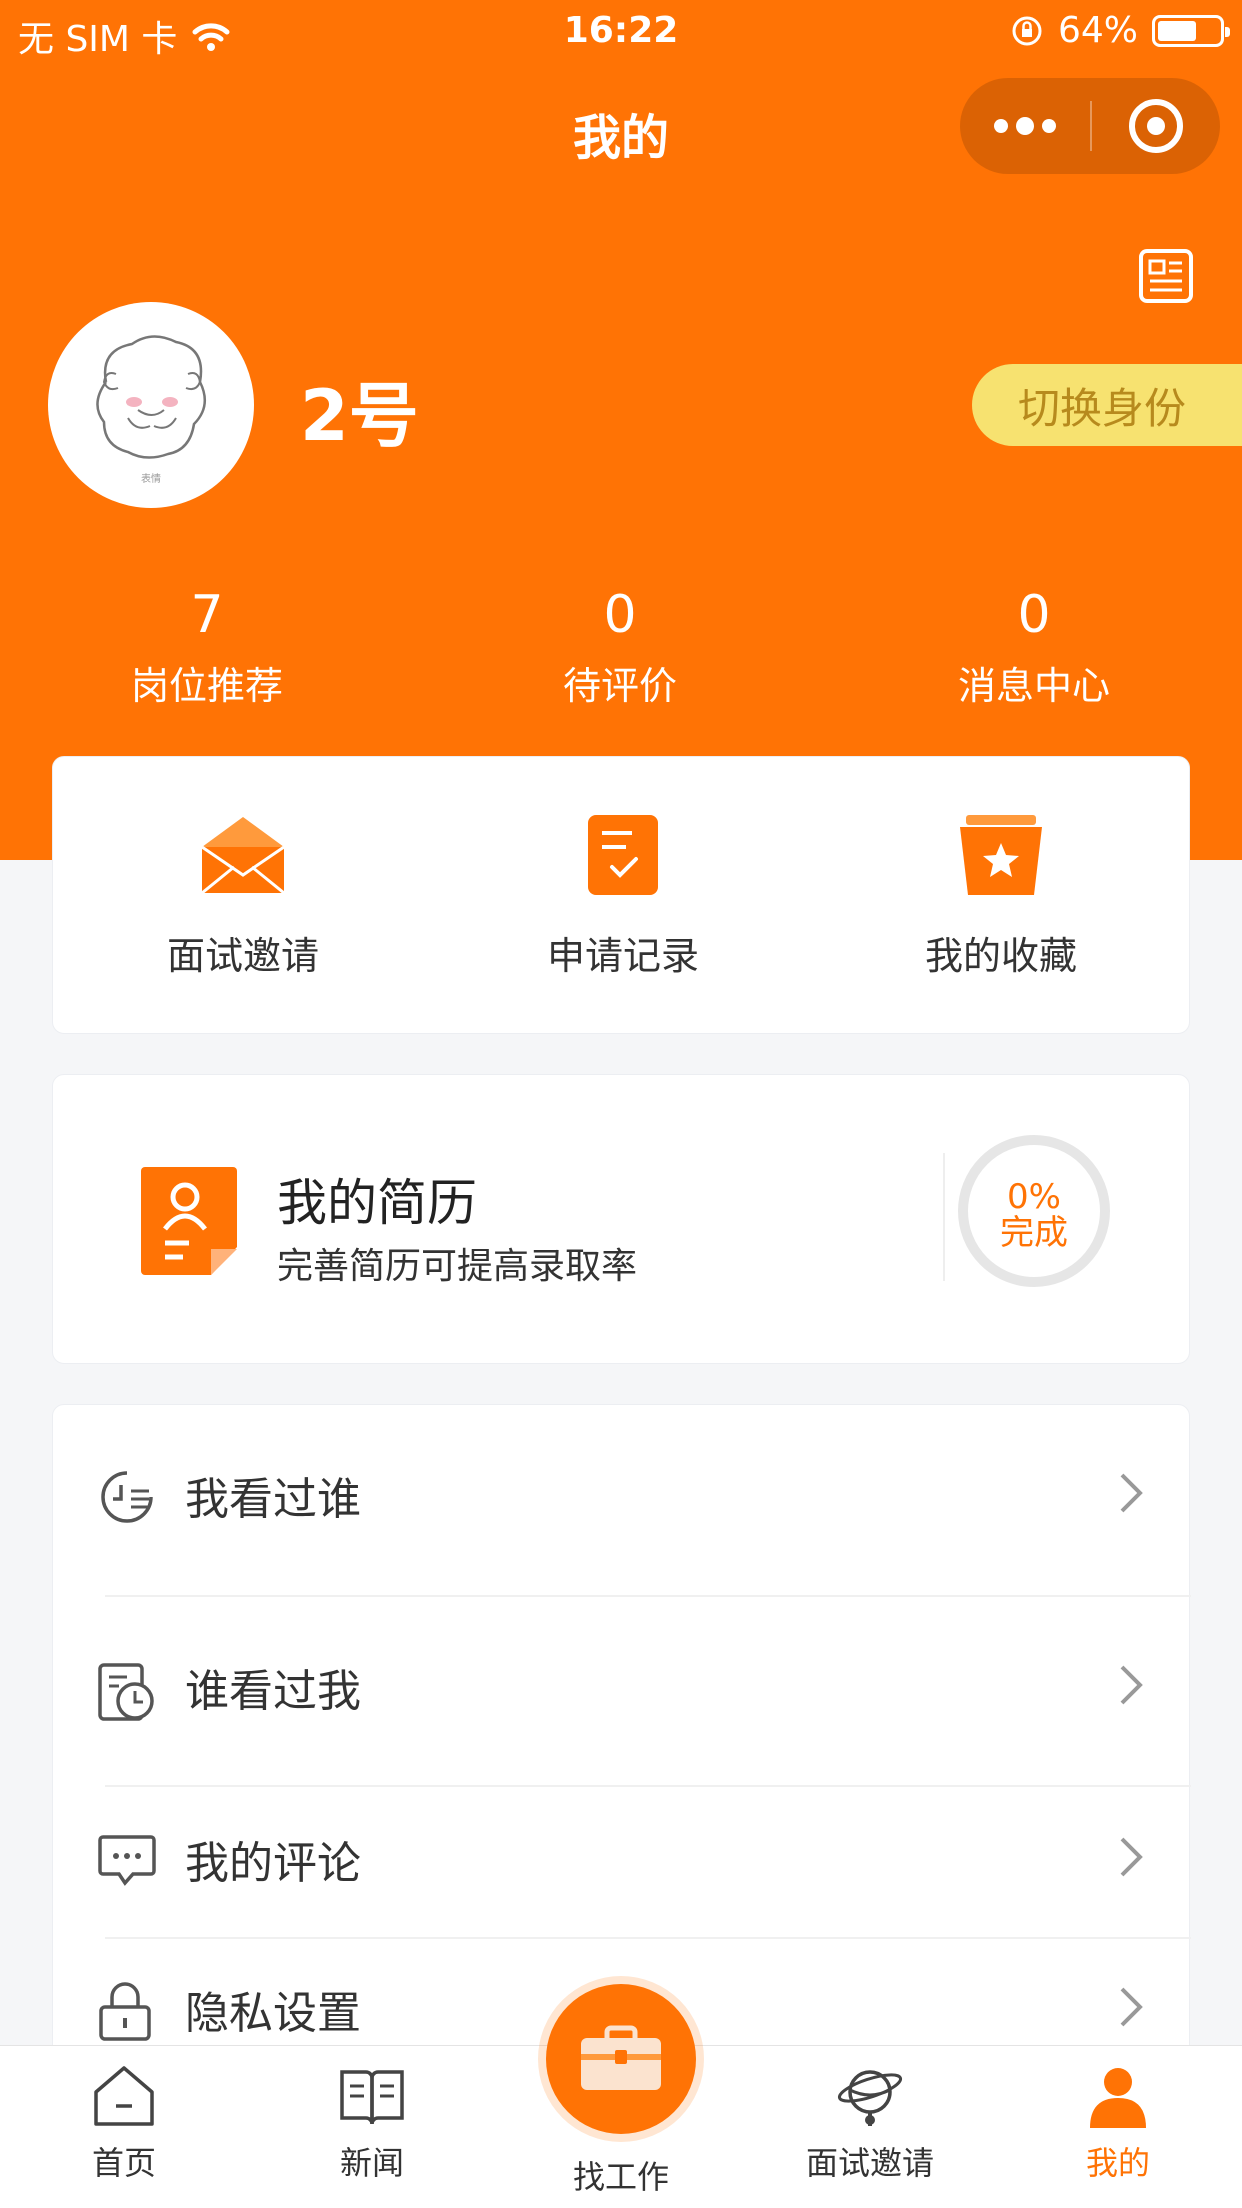 The width and height of the screenshot is (1242, 2208). Describe the element at coordinates (1000, 956) in the screenshot. I see `quick-action-label: 我的收藏` at that location.